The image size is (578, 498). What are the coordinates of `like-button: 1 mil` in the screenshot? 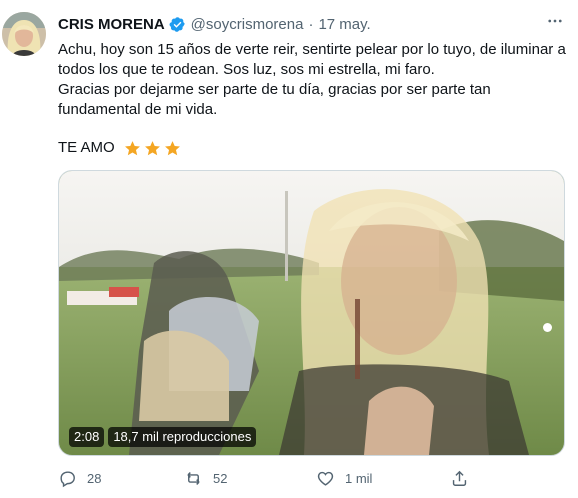 It's located at (344, 478).